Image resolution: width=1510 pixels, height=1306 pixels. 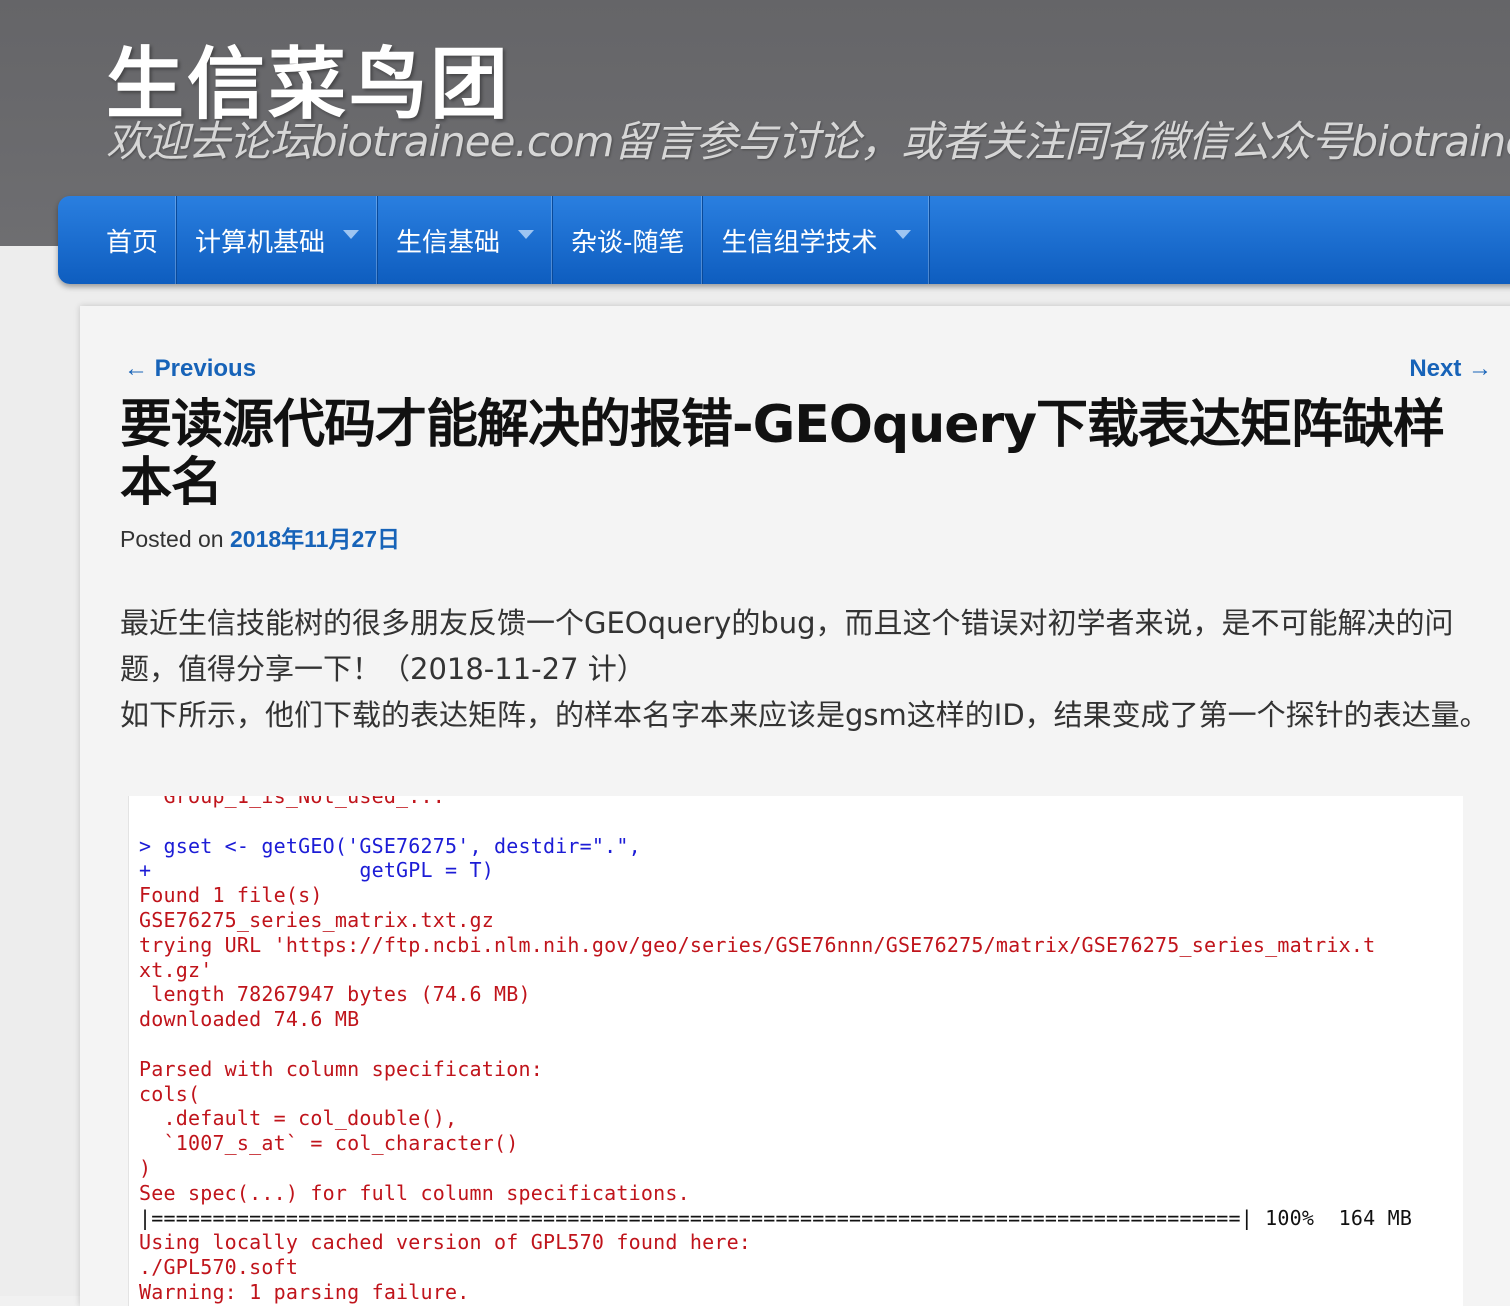 What do you see at coordinates (799, 242) in the screenshot?
I see `nav-item-label: 生信组学技术` at bounding box center [799, 242].